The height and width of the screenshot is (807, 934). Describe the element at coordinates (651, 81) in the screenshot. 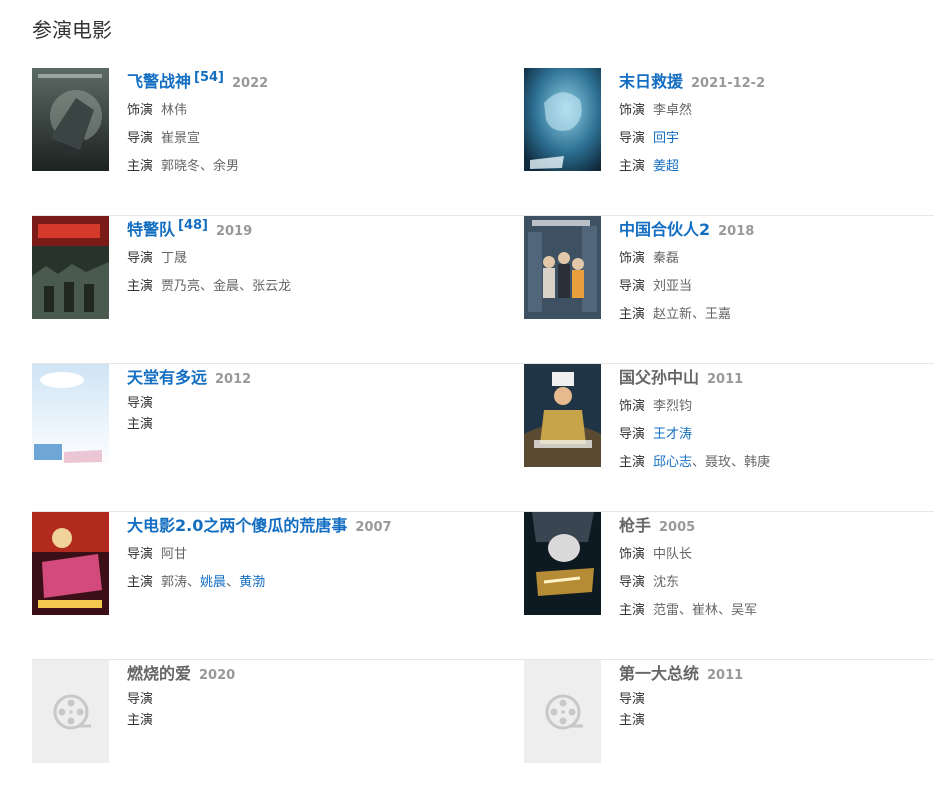

I see `film-title-link: 末日救援` at that location.